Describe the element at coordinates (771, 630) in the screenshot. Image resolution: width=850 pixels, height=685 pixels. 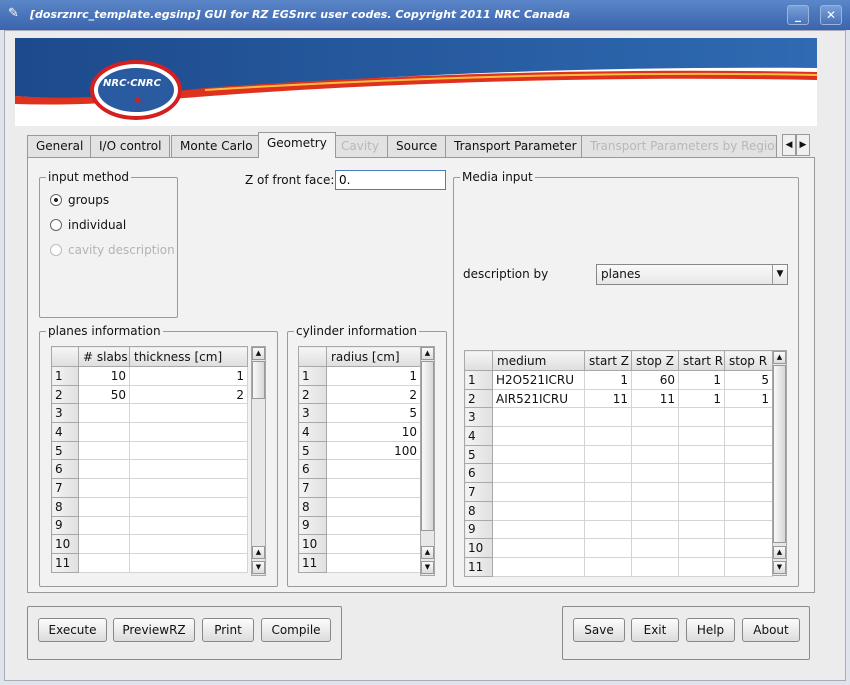
I see `about-button: About` at that location.